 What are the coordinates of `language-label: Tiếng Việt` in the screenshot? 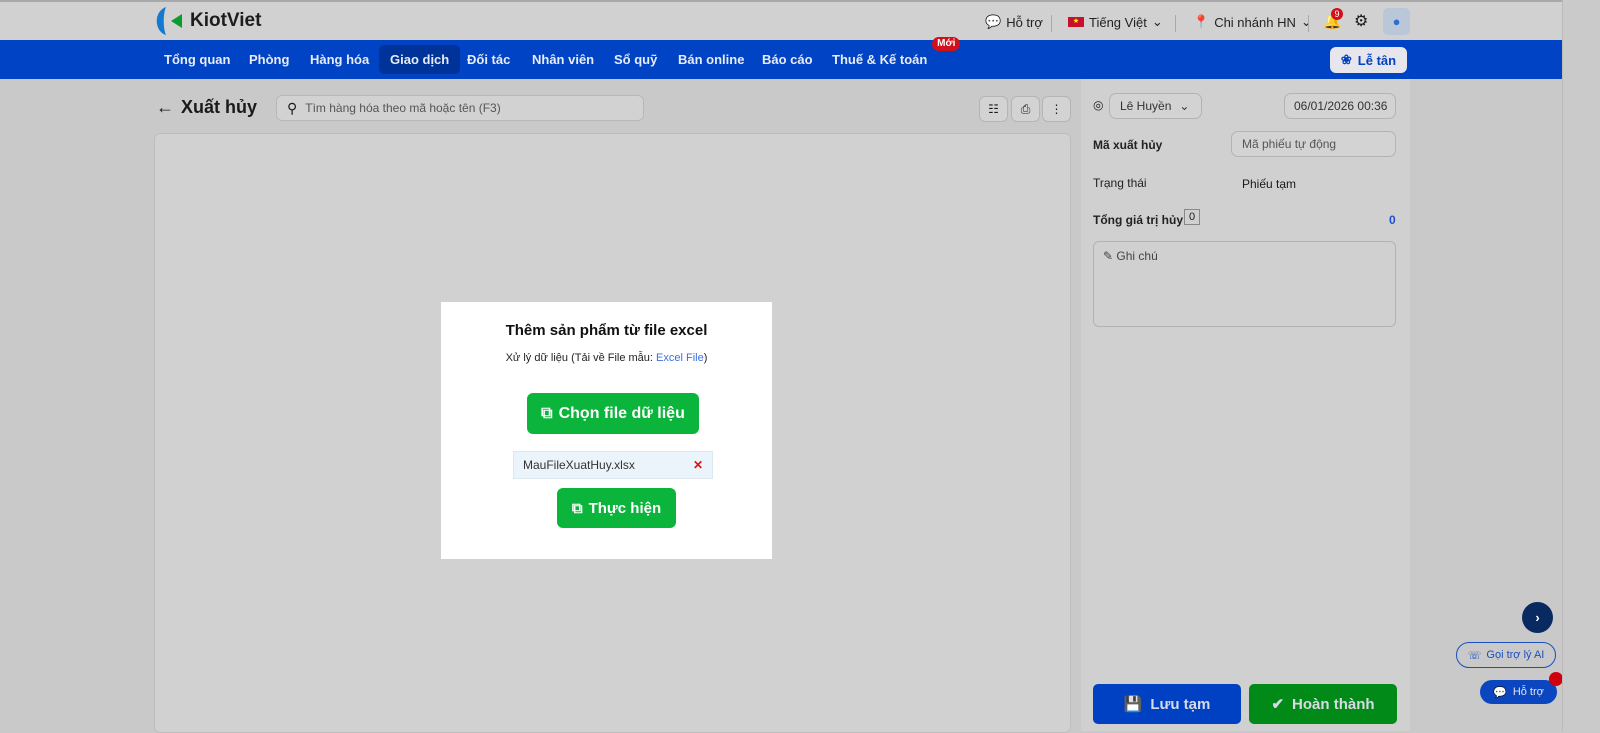 It's located at (1118, 22).